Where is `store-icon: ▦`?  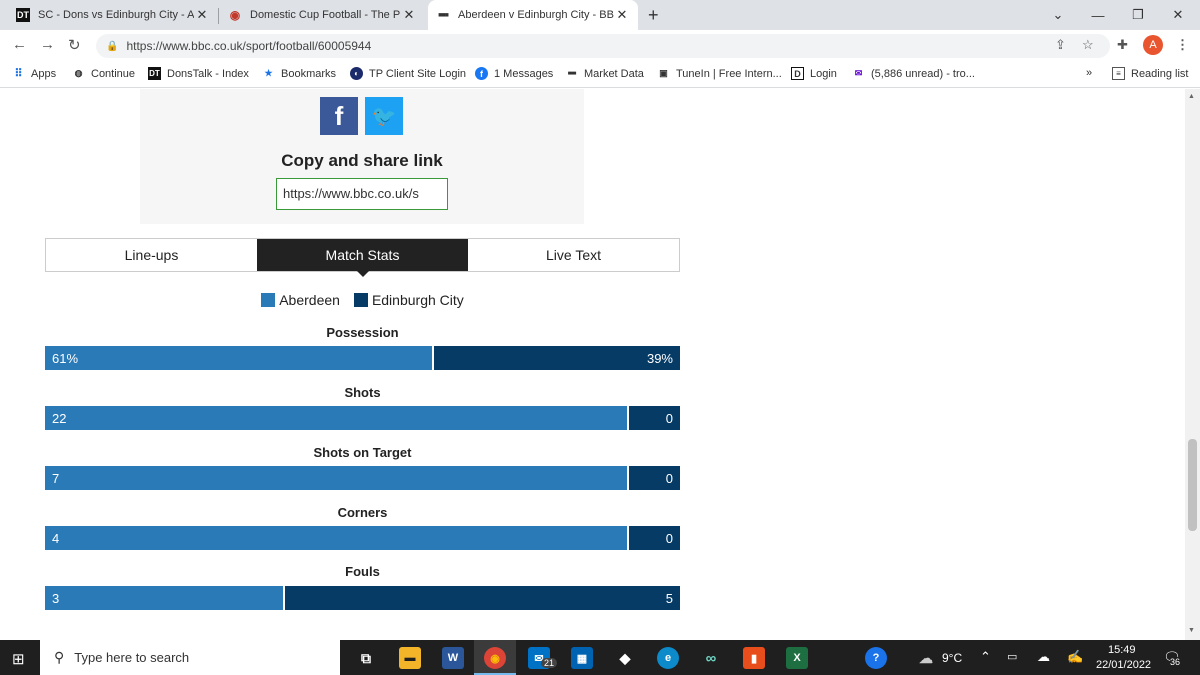 store-icon: ▦ is located at coordinates (582, 658).